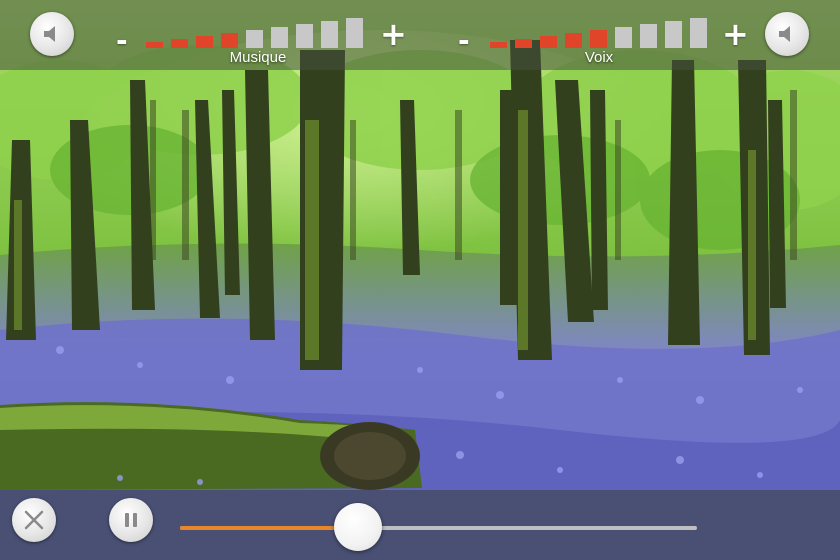  I want to click on voice-volume-up-button: +, so click(735, 34).